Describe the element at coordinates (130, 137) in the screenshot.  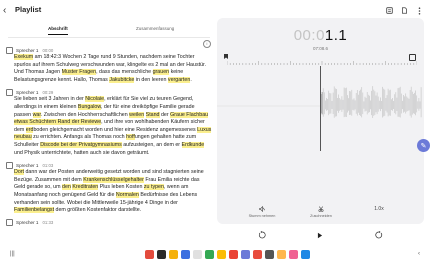
I see `highlighted-word: hoff` at that location.